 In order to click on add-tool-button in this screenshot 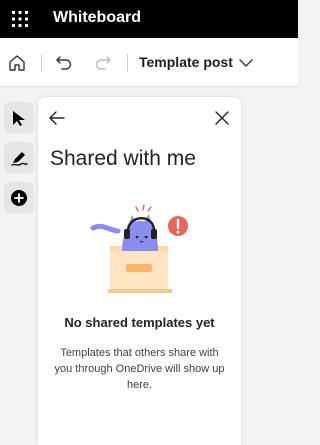, I will do `click(19, 198)`.